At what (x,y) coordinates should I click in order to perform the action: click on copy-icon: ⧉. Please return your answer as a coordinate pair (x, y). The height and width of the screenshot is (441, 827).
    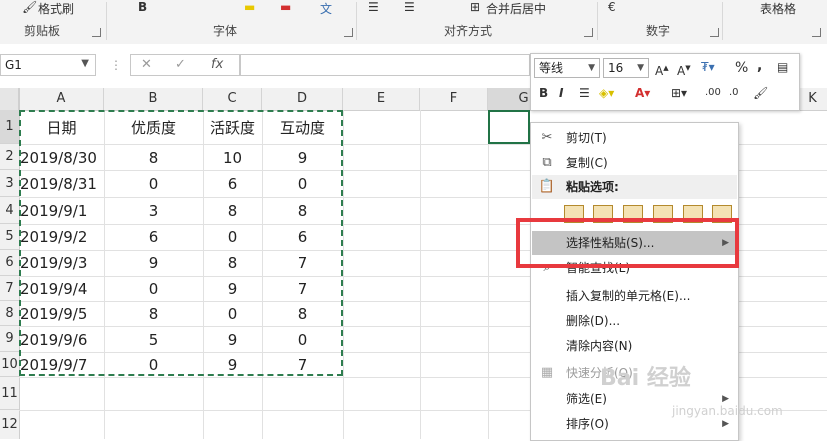
    Looking at the image, I should click on (547, 162).